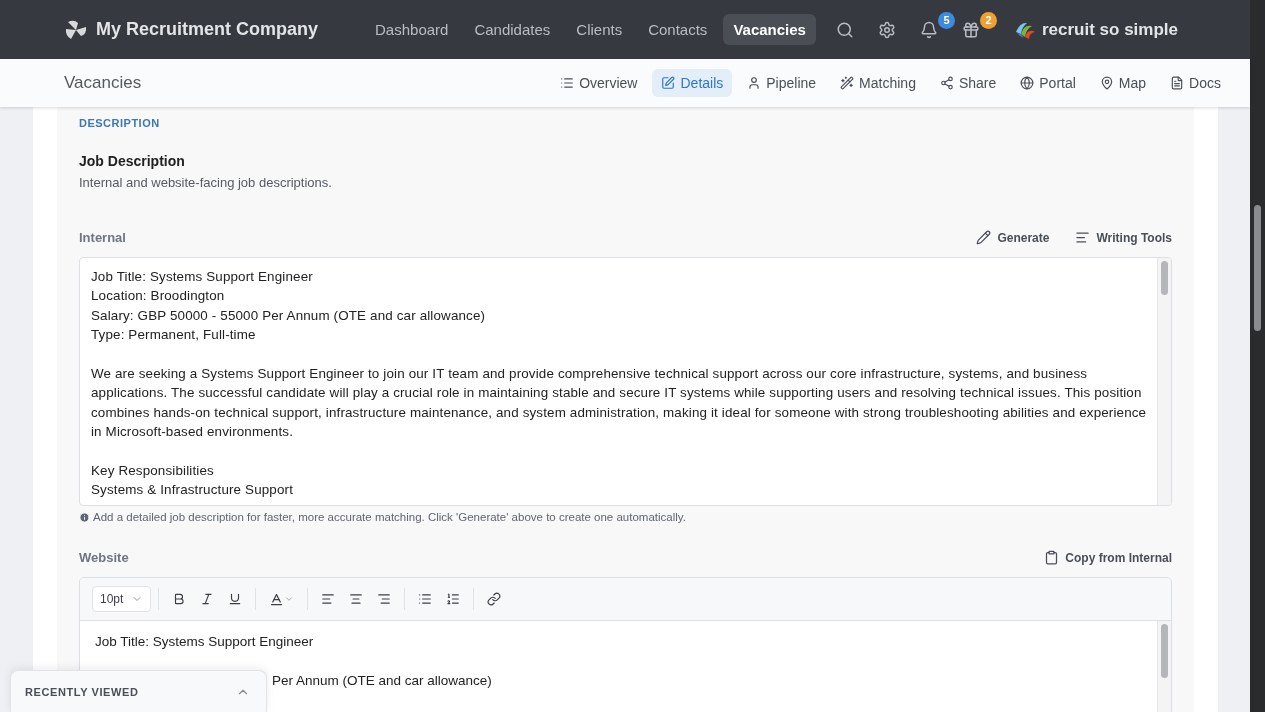 The height and width of the screenshot is (712, 1265). Describe the element at coordinates (754, 83) in the screenshot. I see `person-icon` at that location.